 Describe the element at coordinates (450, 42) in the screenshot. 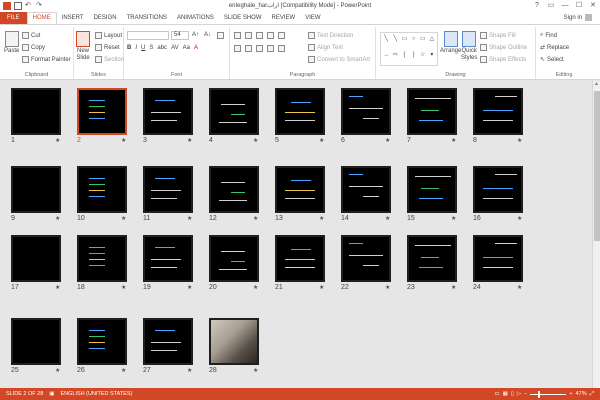

I see `arrange-button: Arrange` at that location.